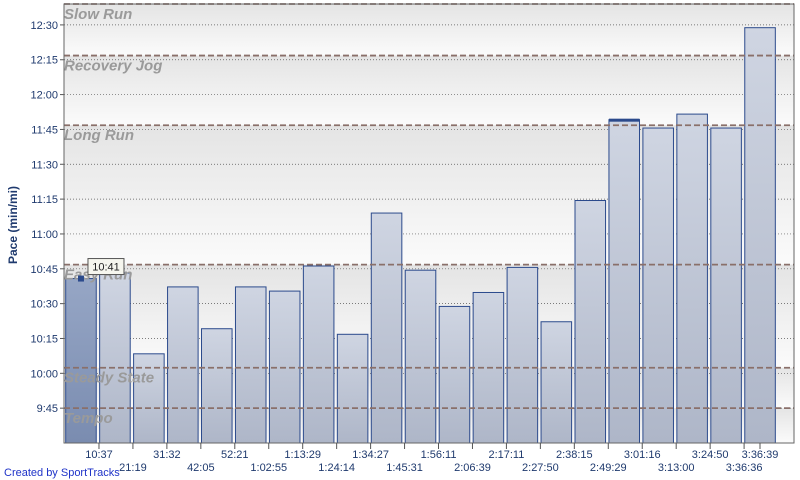  Describe the element at coordinates (506, 455) in the screenshot. I see `x-tick-label: 2:17:11` at that location.